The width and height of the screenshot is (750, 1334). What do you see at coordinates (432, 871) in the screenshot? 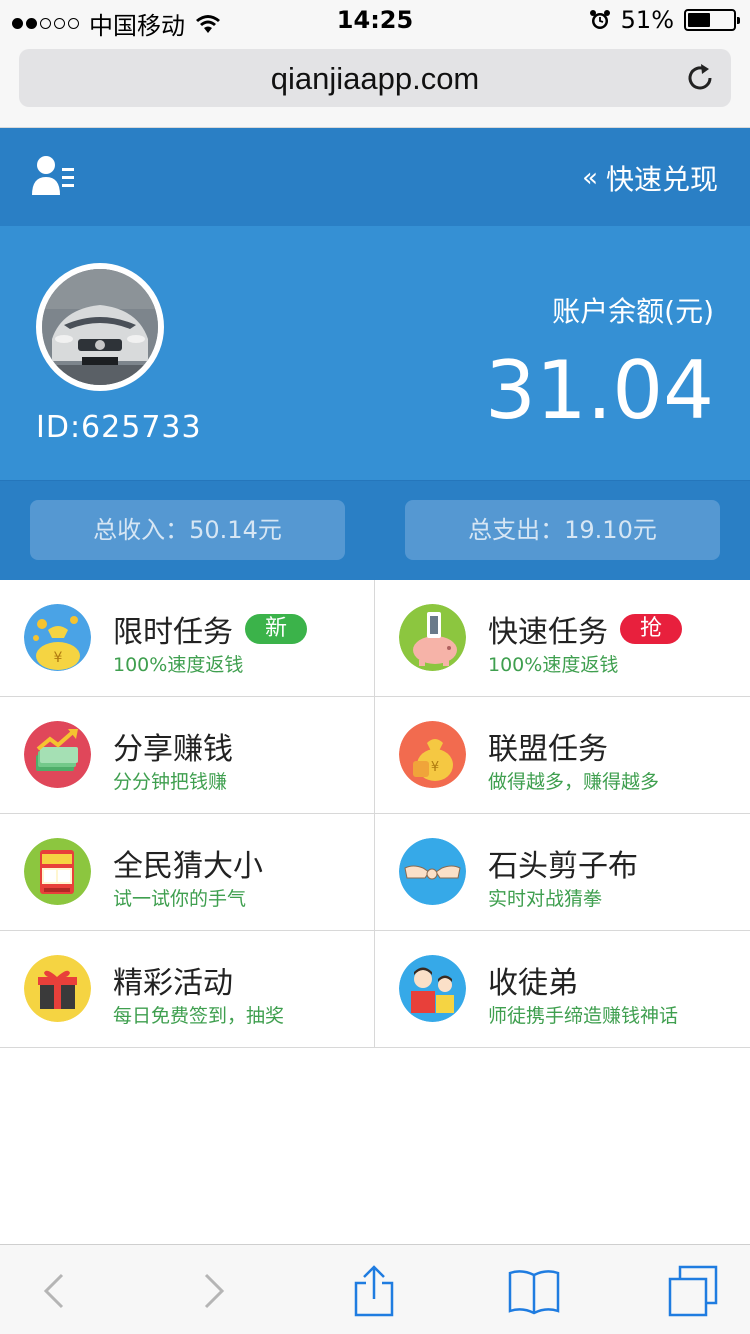
I see `rock-paper-scissors-icon` at bounding box center [432, 871].